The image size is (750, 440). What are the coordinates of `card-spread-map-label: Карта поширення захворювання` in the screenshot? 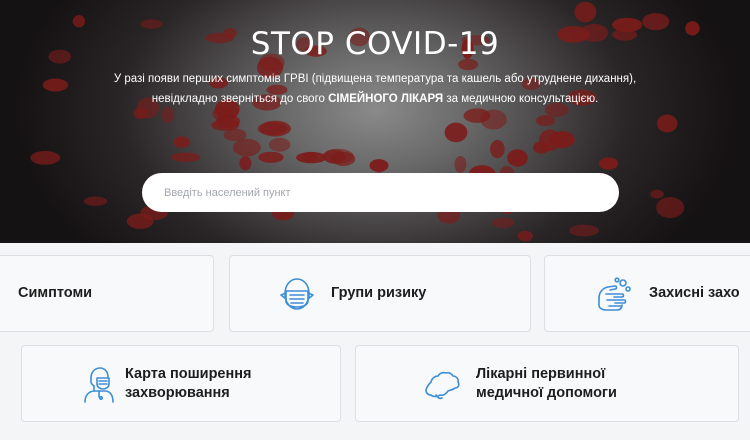 It's located at (188, 383).